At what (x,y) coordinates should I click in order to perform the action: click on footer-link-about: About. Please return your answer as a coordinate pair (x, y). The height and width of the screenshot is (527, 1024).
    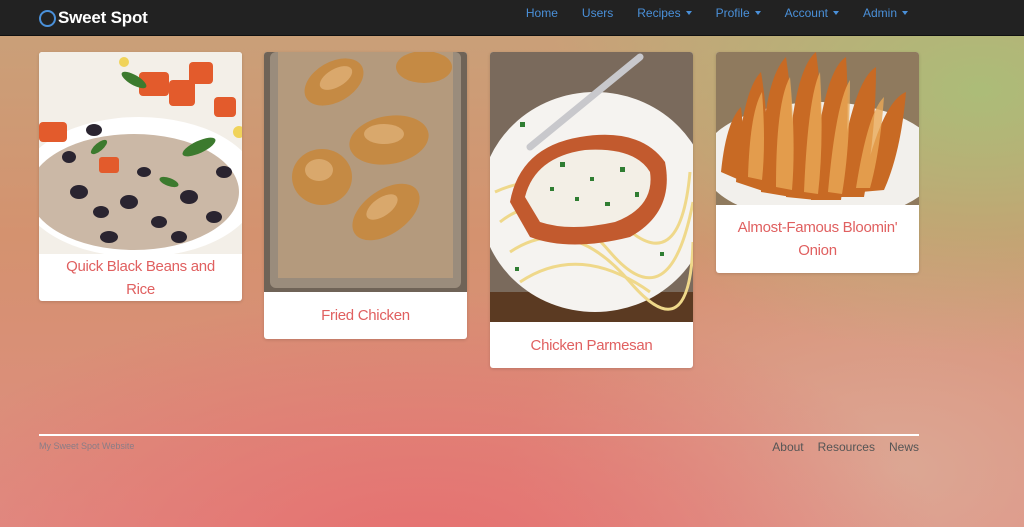
    Looking at the image, I should click on (787, 447).